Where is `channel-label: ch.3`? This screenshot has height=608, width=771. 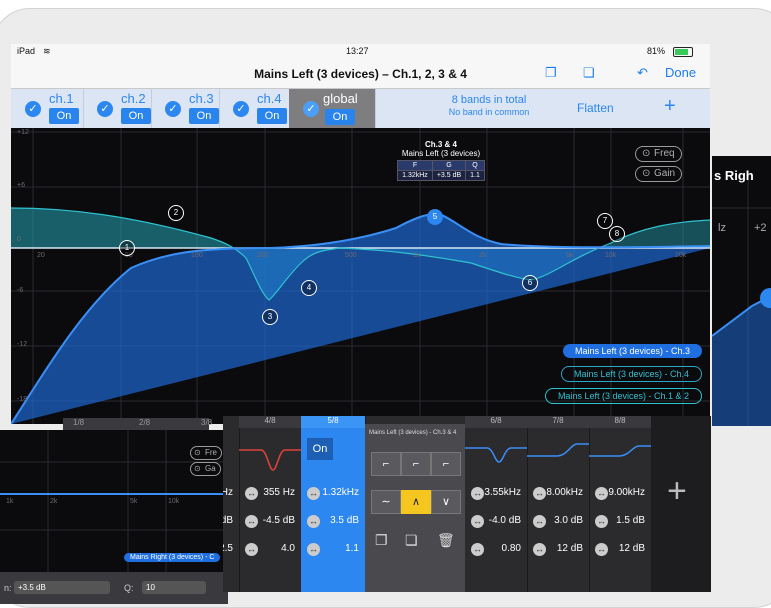
channel-label: ch.3 is located at coordinates (201, 98).